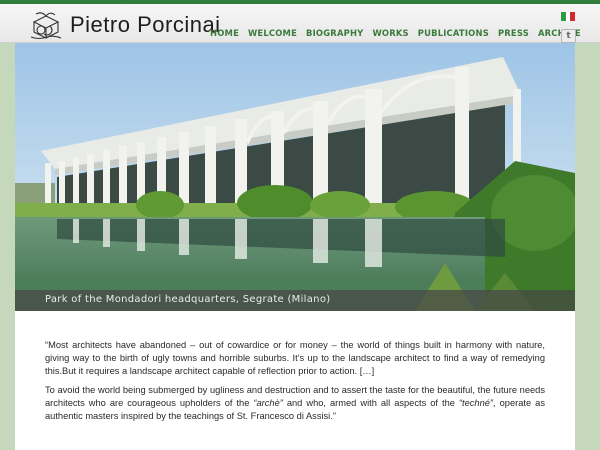 The width and height of the screenshot is (600, 450). I want to click on nav-item-biography: BIOGRAPHY, so click(334, 33).